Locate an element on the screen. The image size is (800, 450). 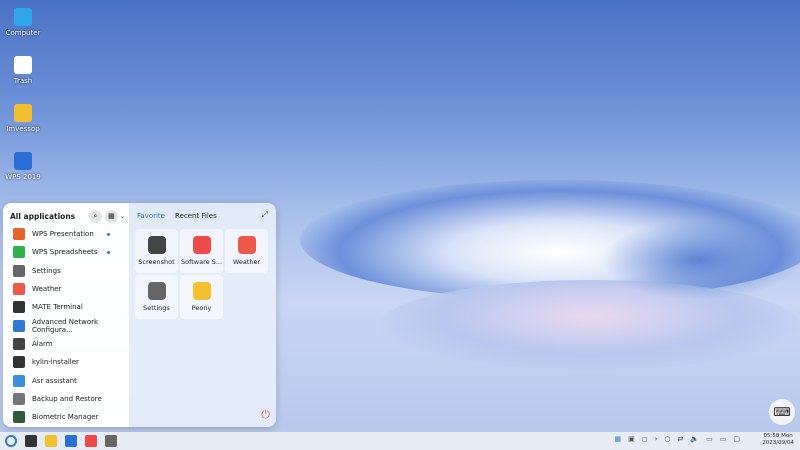
desktop-icon-label: Imvessop is located at coordinates (23, 129).